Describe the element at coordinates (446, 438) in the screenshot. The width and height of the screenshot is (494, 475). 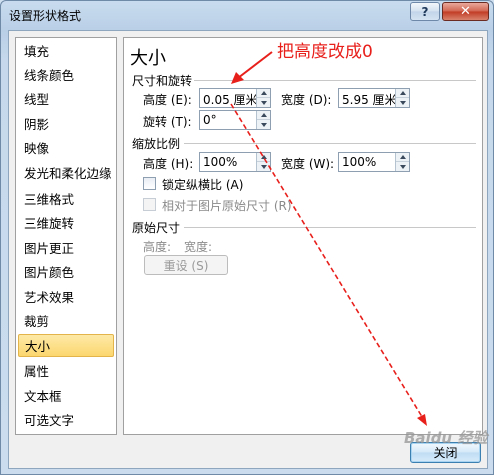
I see `watermark: Baidu 经验` at that location.